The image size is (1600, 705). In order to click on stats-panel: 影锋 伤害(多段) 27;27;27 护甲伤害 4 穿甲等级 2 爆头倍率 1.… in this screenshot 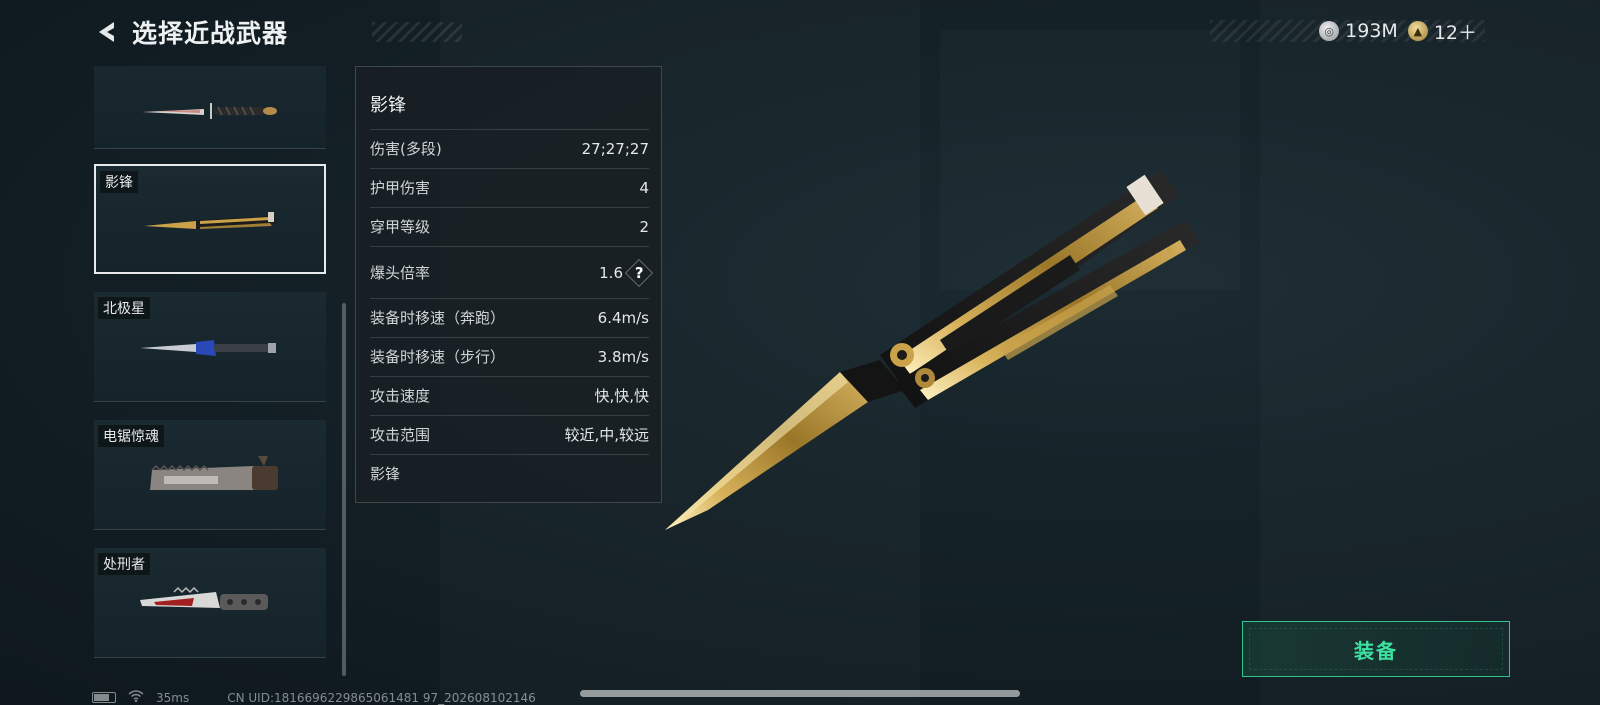, I will do `click(508, 284)`.